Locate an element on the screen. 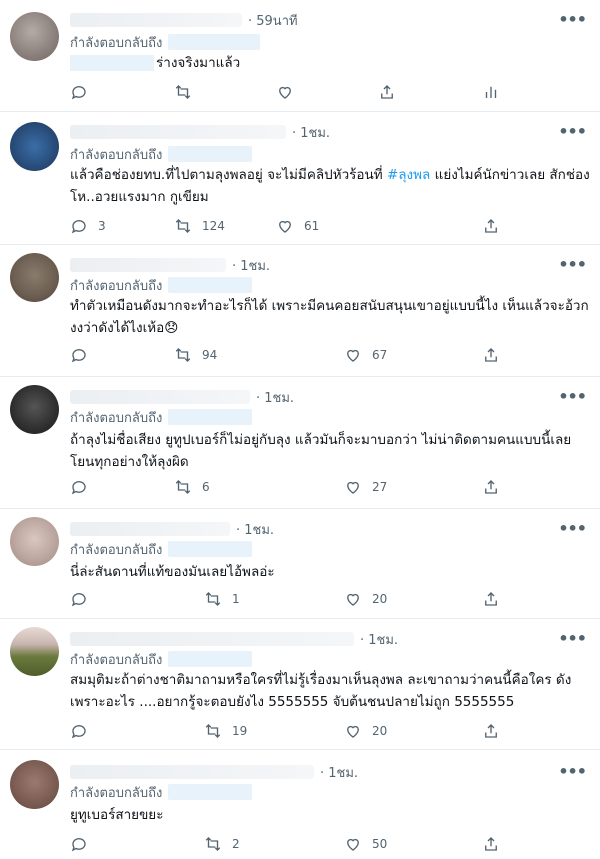  retweet-count: 19 is located at coordinates (240, 731).